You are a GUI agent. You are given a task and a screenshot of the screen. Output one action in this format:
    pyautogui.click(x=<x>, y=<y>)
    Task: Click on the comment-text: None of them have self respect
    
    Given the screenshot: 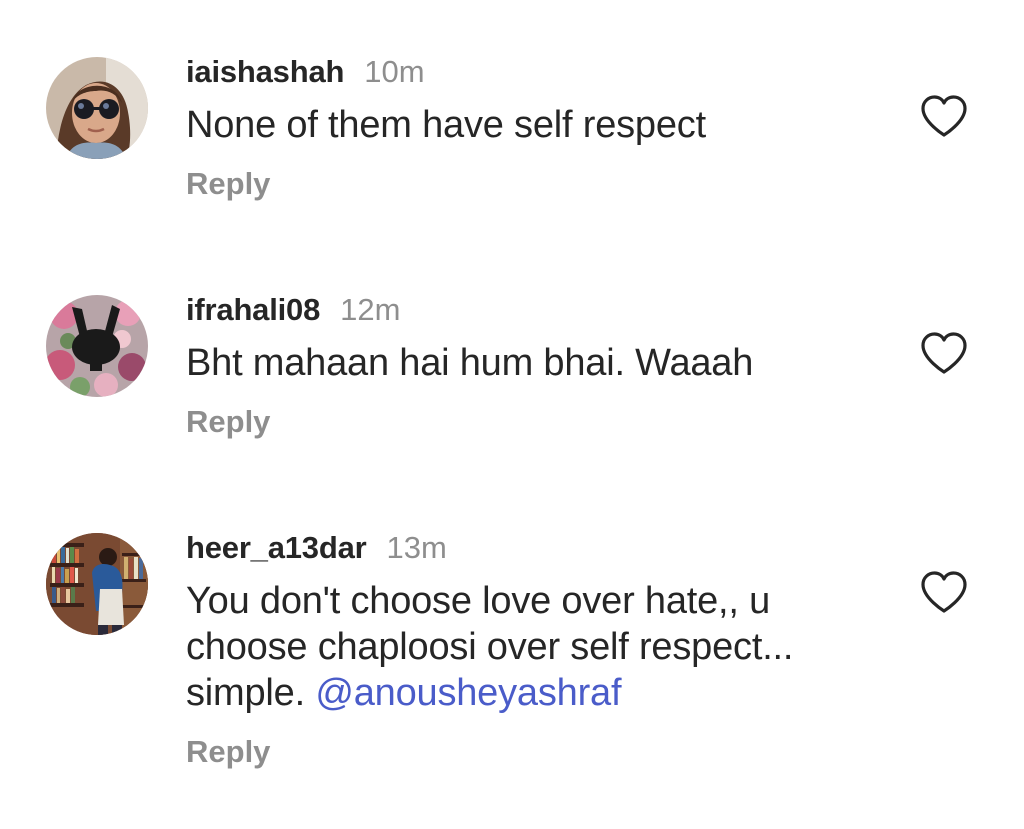 What is the action you would take?
    pyautogui.click(x=446, y=125)
    